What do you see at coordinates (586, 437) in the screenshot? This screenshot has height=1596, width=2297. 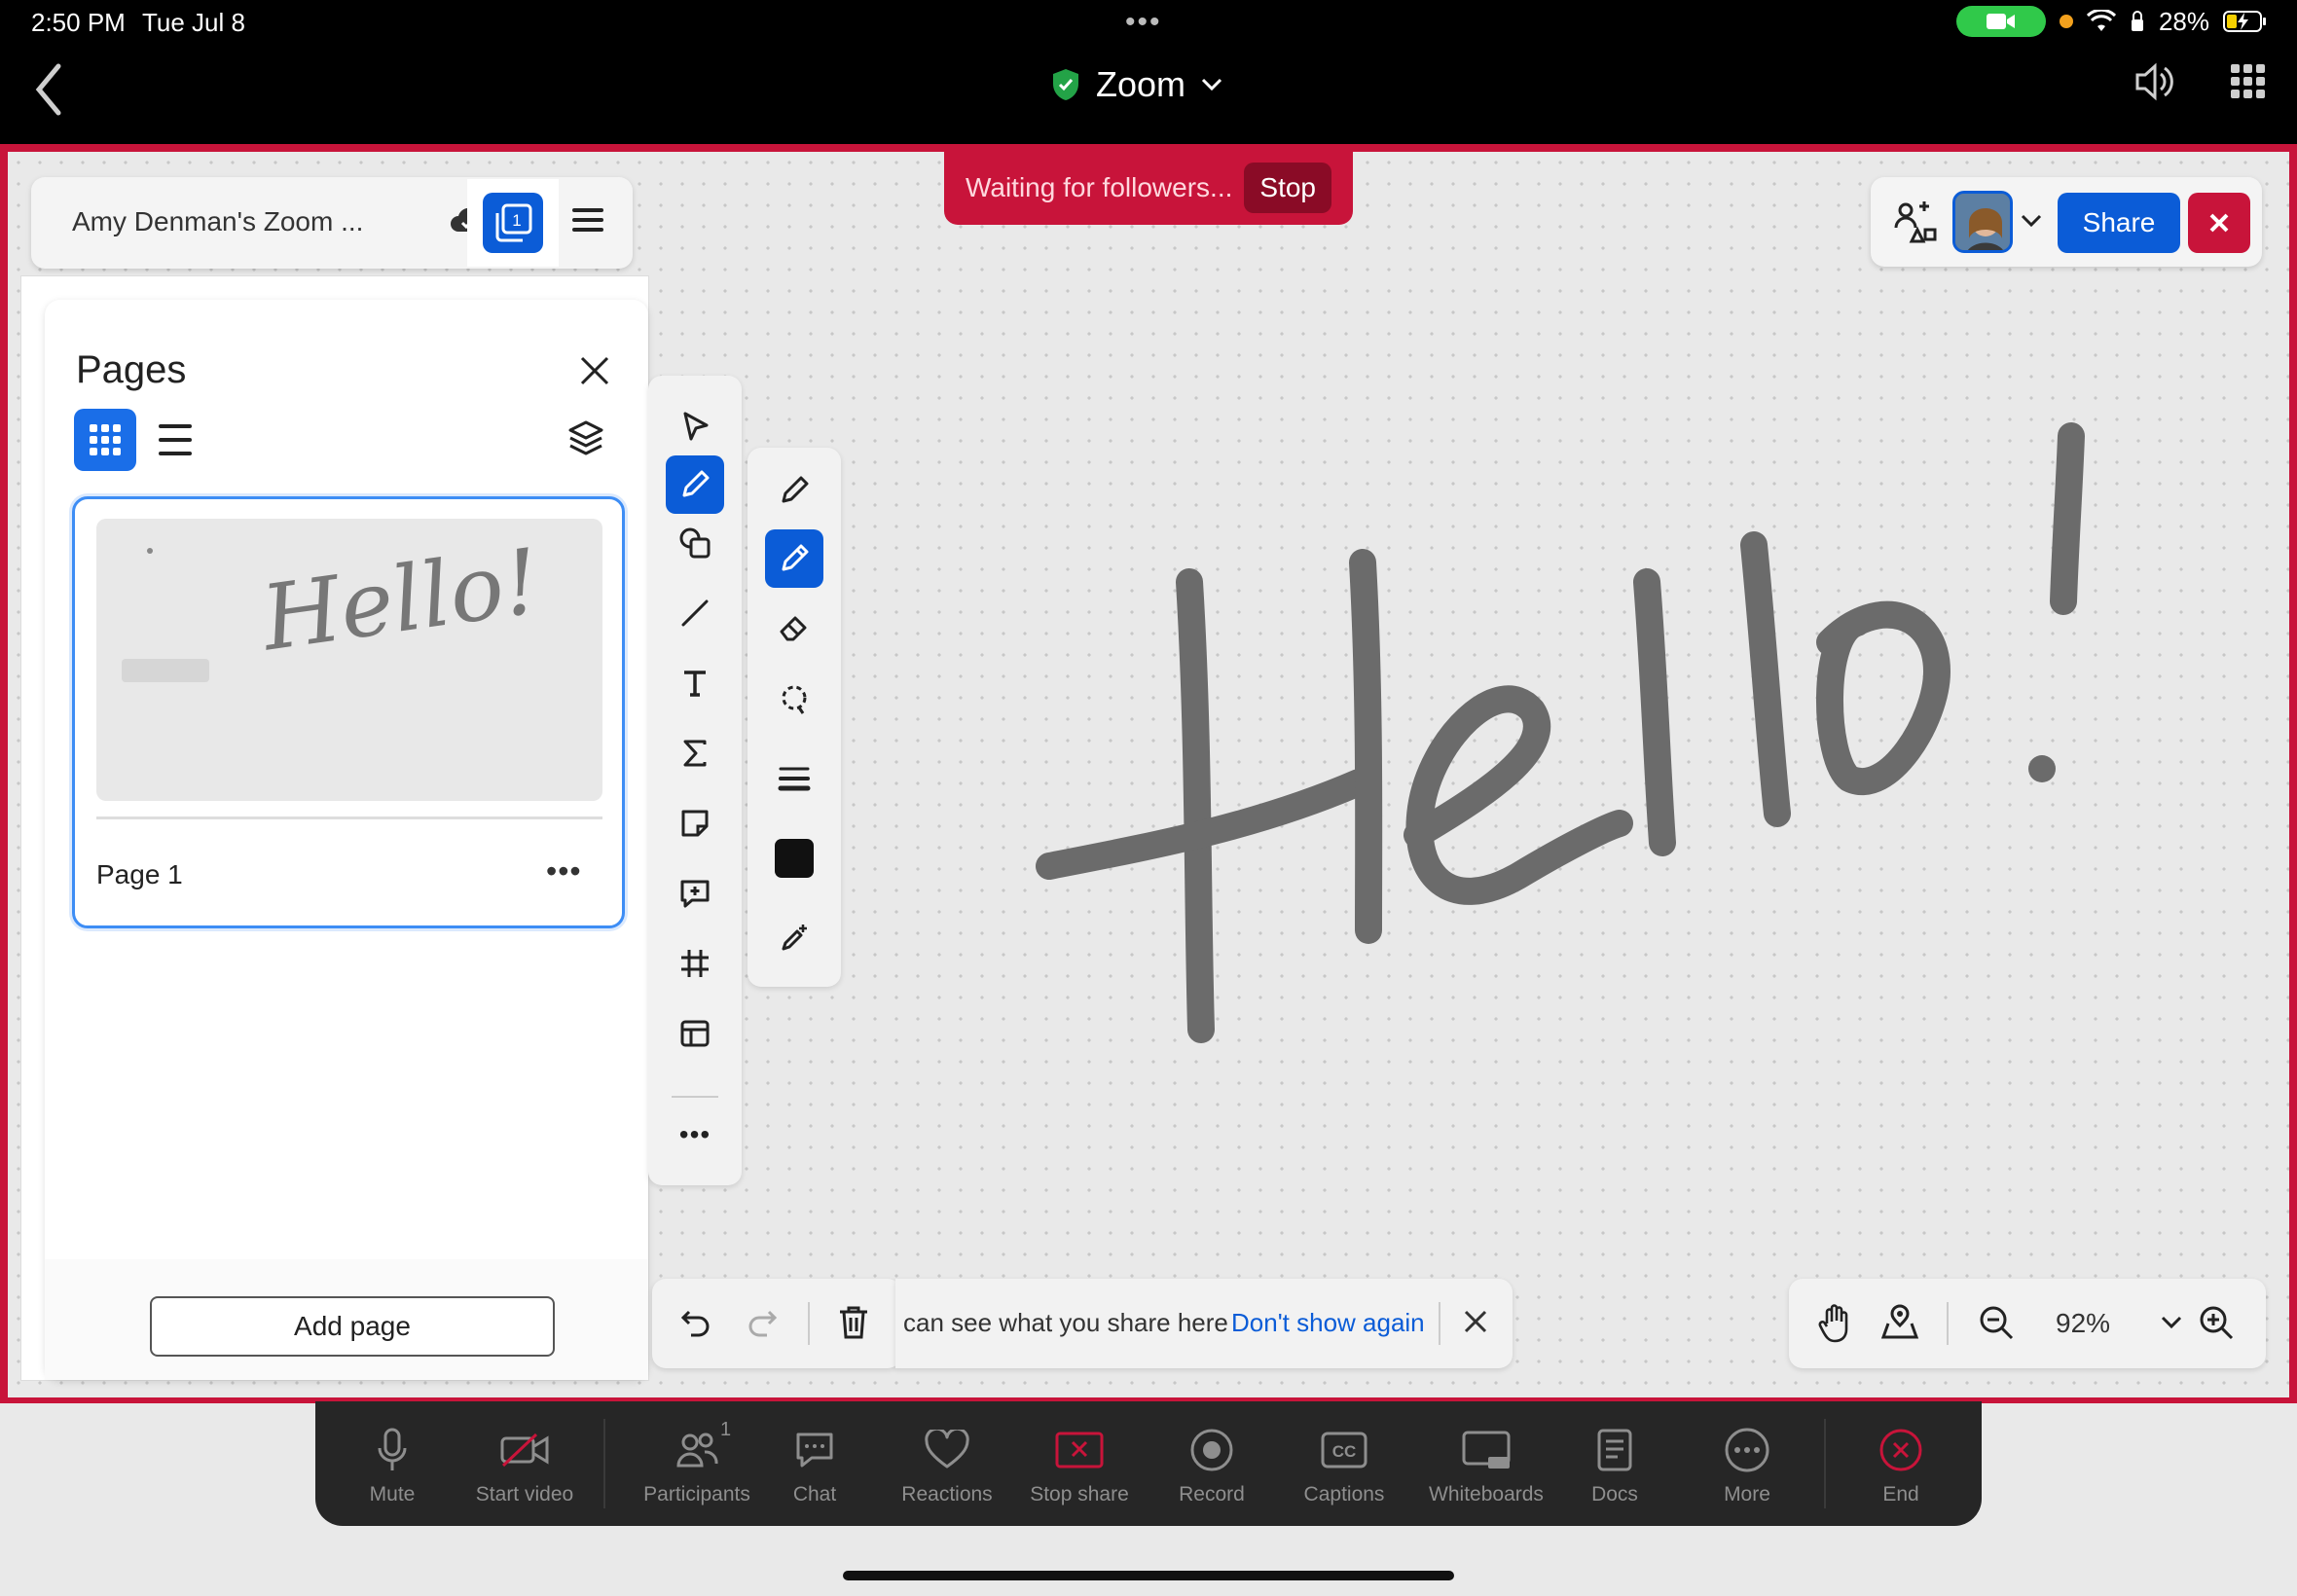 I see `layers-icon` at bounding box center [586, 437].